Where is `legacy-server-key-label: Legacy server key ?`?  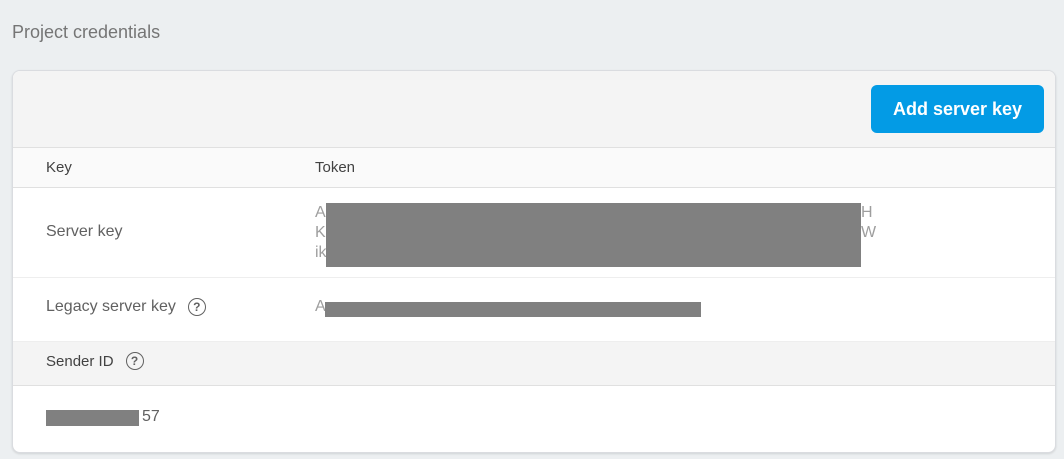
legacy-server-key-label: Legacy server key ? is located at coordinates (126, 307).